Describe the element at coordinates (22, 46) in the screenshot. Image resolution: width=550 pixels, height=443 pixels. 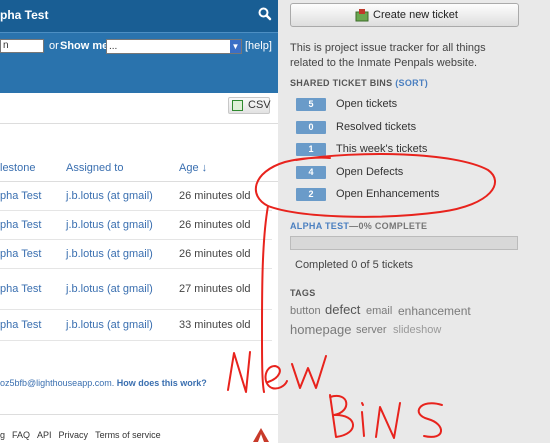
I see `search-input: n` at that location.